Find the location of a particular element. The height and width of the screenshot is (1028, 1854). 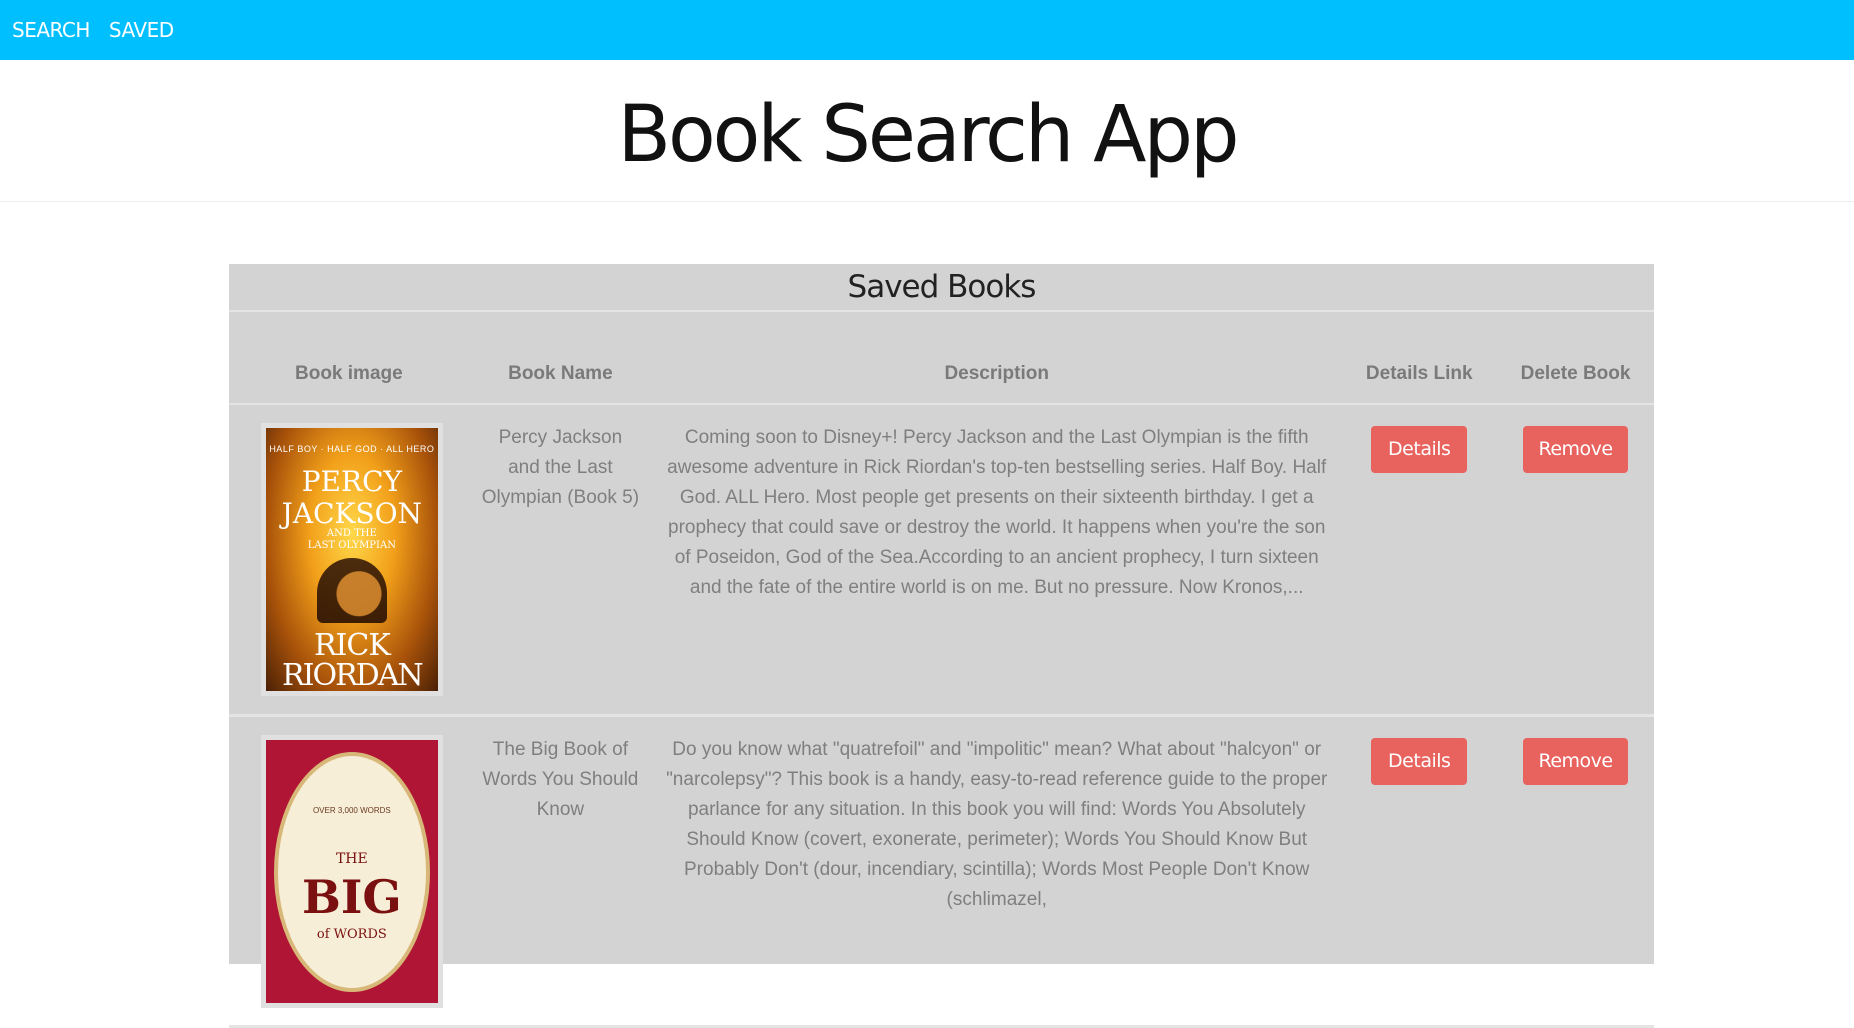

book-cover-image: OVER 3,000 WORDS THE BIG of WORDS is located at coordinates (351, 871).